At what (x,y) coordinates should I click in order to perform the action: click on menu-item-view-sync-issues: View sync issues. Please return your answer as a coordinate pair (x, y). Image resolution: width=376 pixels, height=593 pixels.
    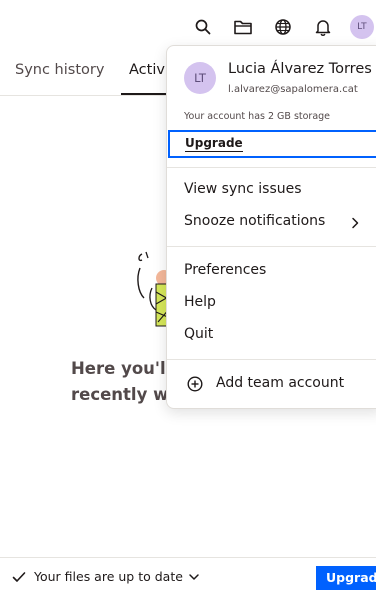
    Looking at the image, I should click on (243, 189).